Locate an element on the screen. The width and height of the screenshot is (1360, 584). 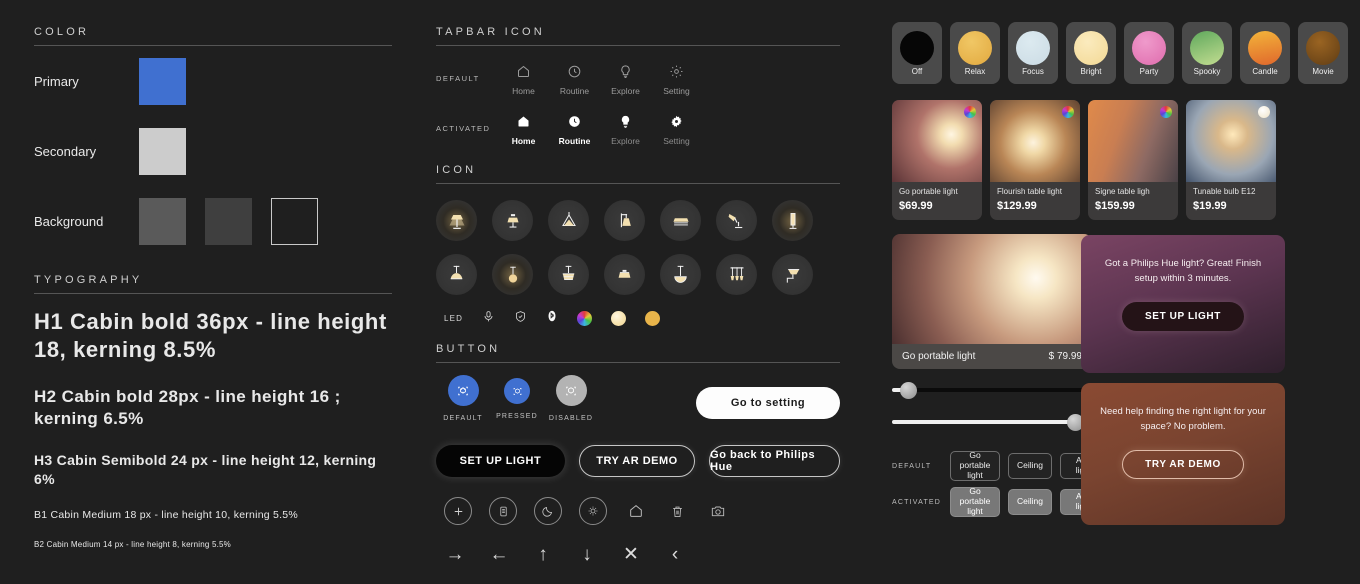
amber-dot is located at coordinates (653, 318).